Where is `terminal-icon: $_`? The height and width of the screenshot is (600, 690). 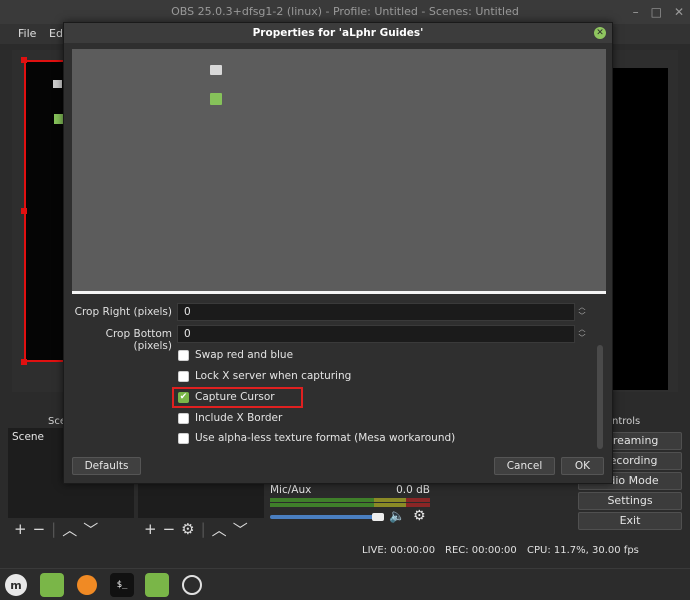 terminal-icon: $_ is located at coordinates (122, 585).